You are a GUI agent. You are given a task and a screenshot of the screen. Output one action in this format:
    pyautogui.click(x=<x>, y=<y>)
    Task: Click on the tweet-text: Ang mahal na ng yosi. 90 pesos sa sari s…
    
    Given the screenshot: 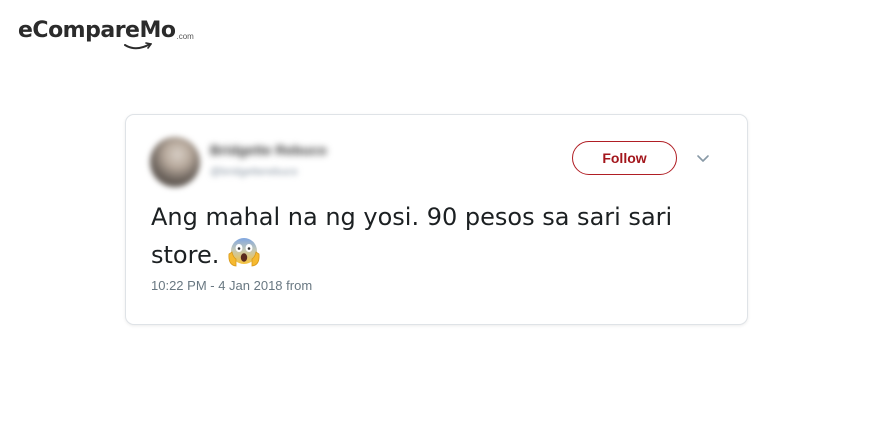 What is the action you would take?
    pyautogui.click(x=431, y=239)
    